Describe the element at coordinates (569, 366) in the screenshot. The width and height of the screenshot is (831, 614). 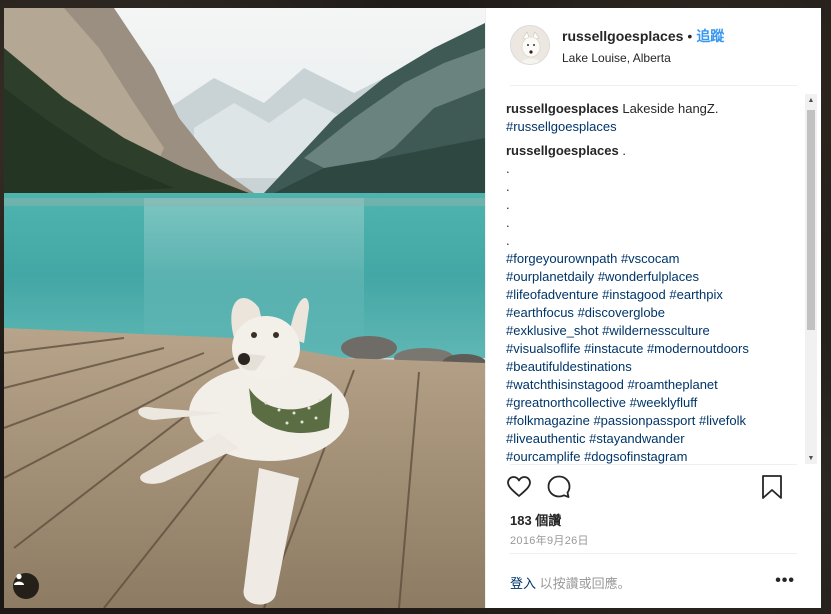
I see `hashtag-link: #beautifuldestinations` at that location.